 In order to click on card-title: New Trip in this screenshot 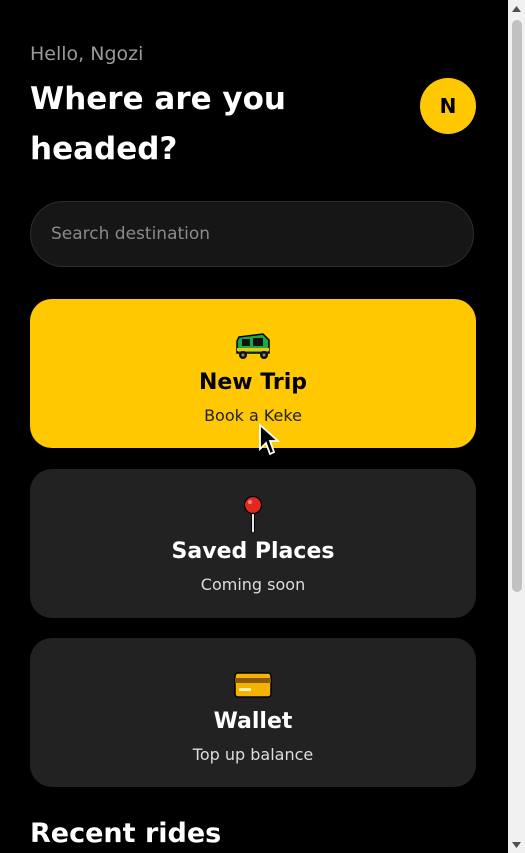, I will do `click(253, 382)`.